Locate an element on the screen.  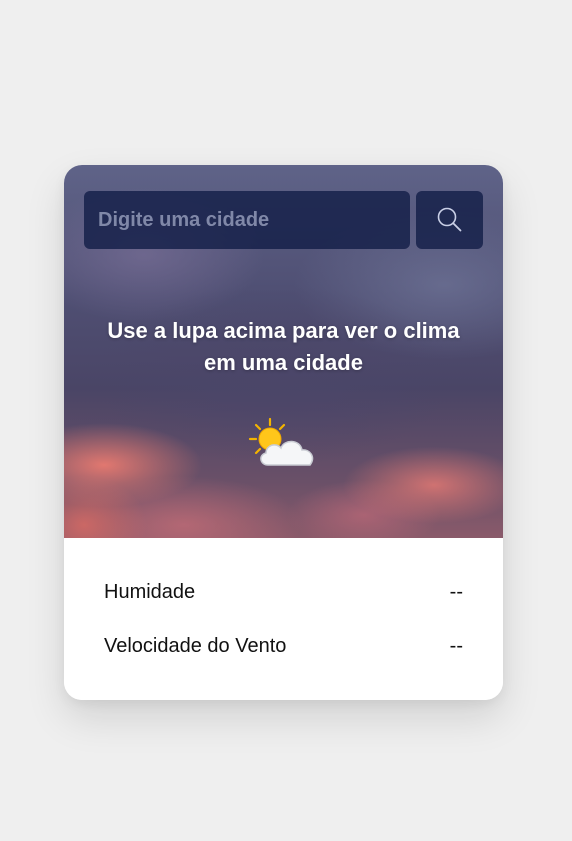
humidity-label: Humidade is located at coordinates (150, 591).